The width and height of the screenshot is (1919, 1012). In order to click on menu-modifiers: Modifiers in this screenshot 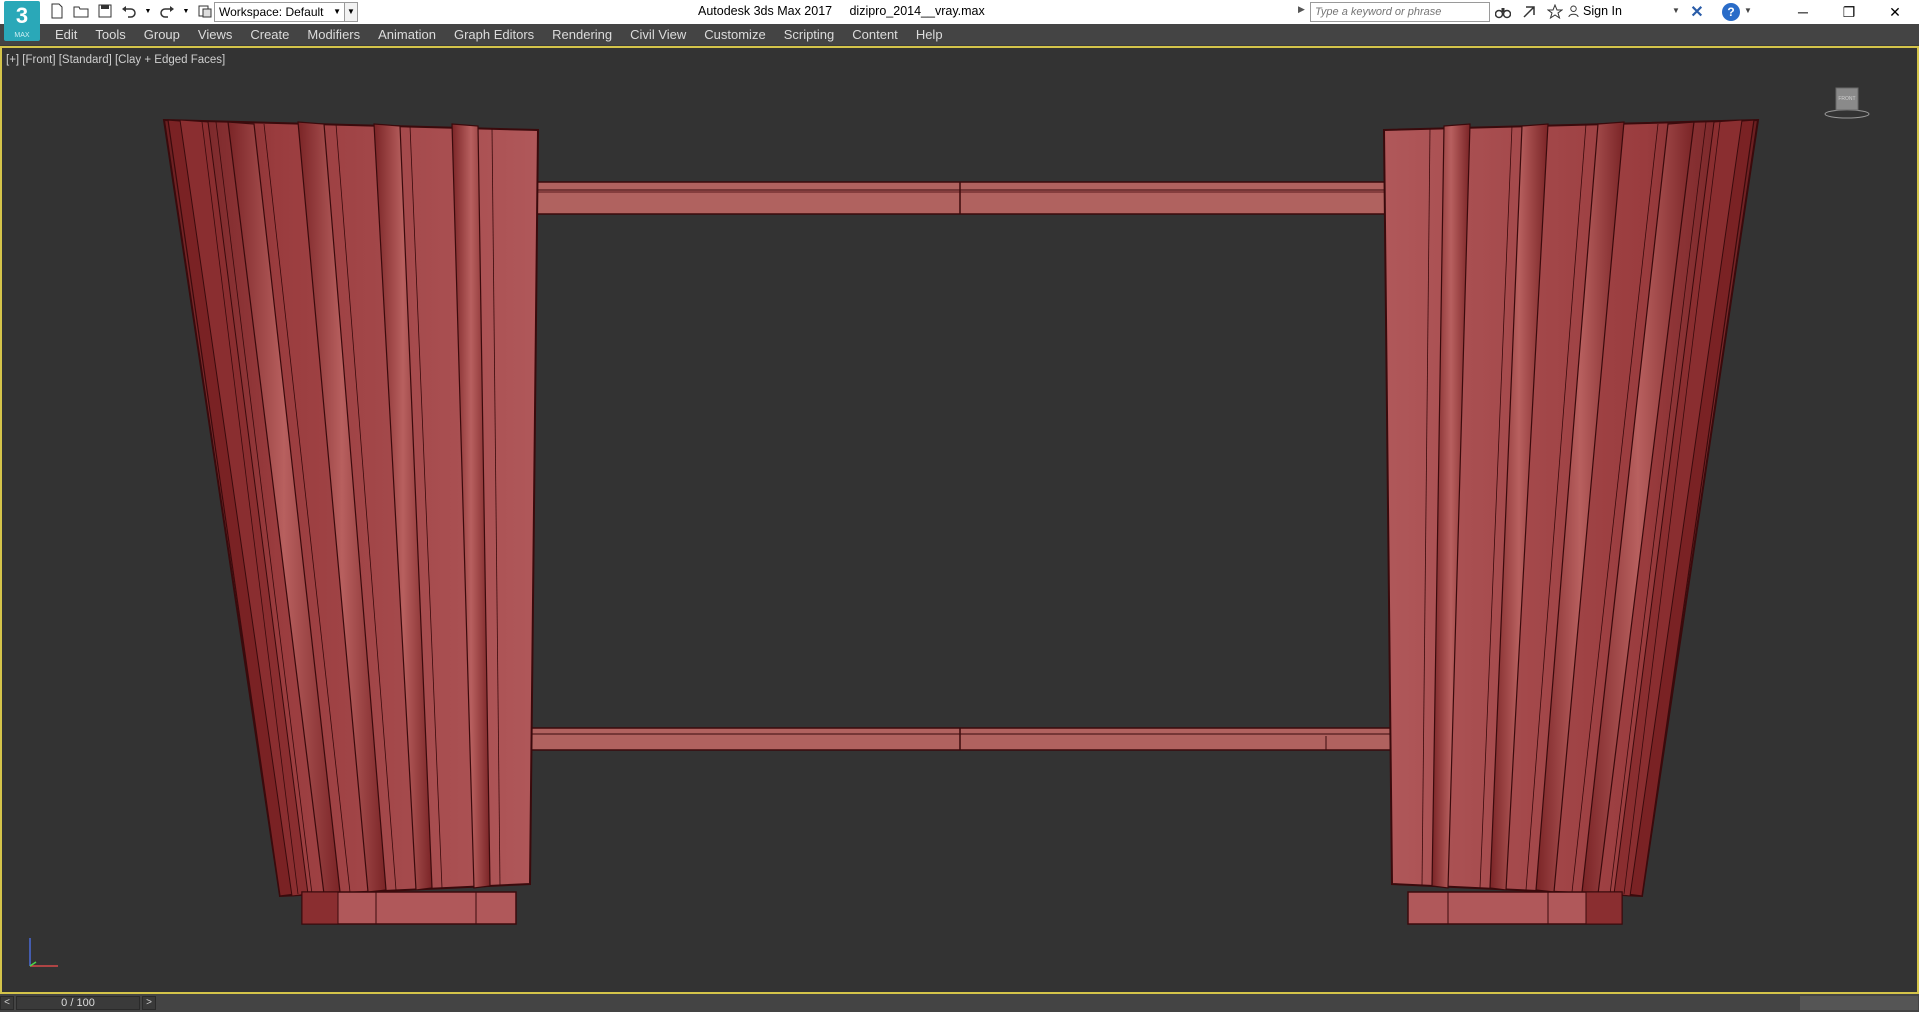, I will do `click(333, 35)`.